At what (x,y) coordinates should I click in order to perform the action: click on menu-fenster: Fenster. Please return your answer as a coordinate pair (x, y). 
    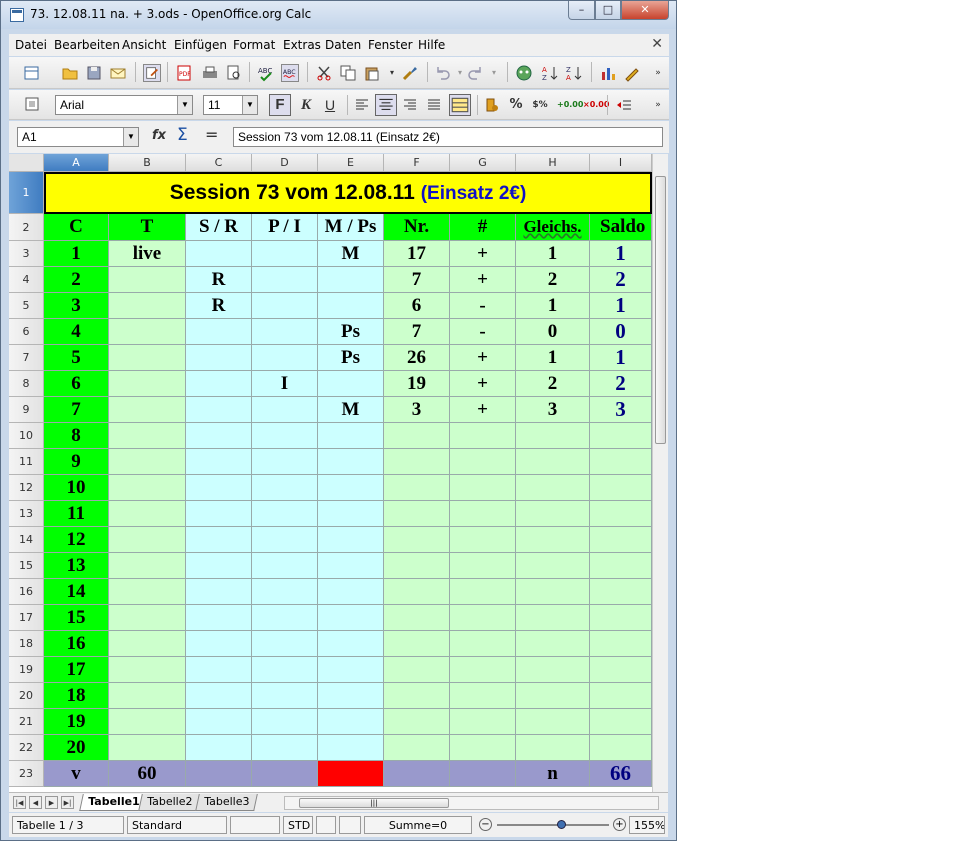
    Looking at the image, I should click on (390, 45).